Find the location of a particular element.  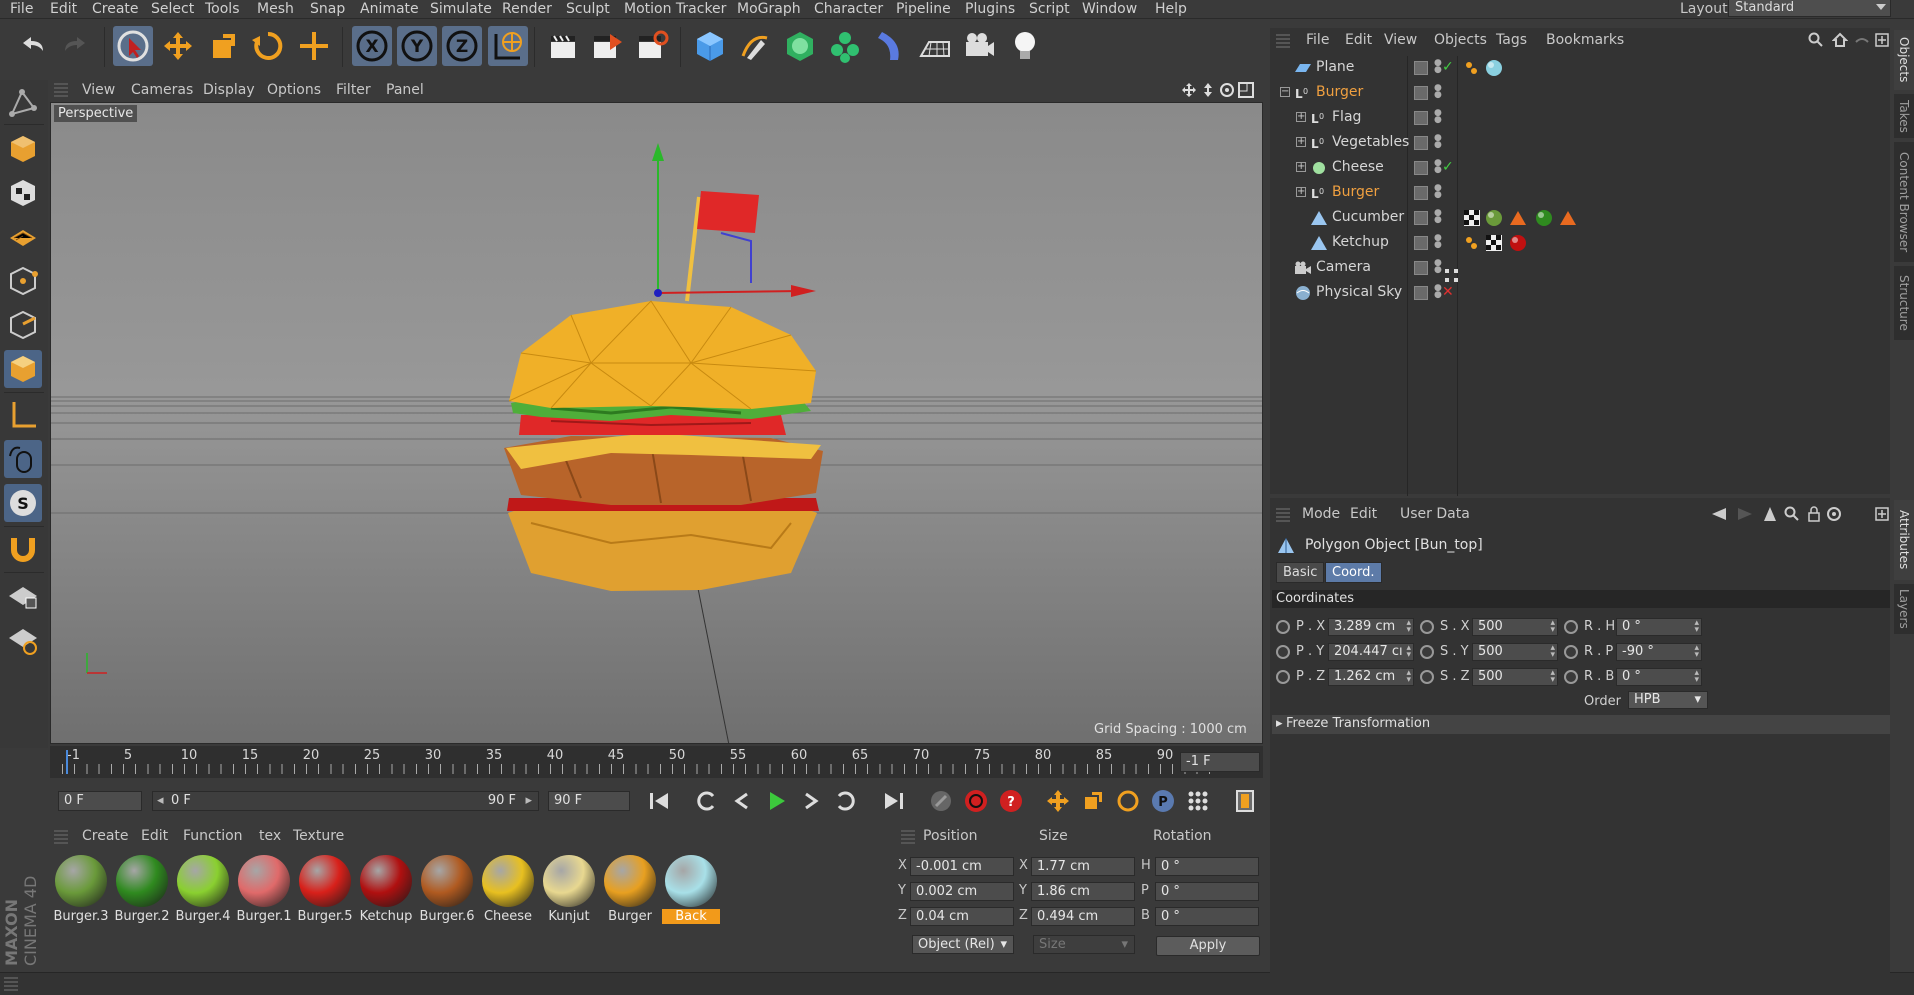

coordinate-system-toggle is located at coordinates (508, 46).